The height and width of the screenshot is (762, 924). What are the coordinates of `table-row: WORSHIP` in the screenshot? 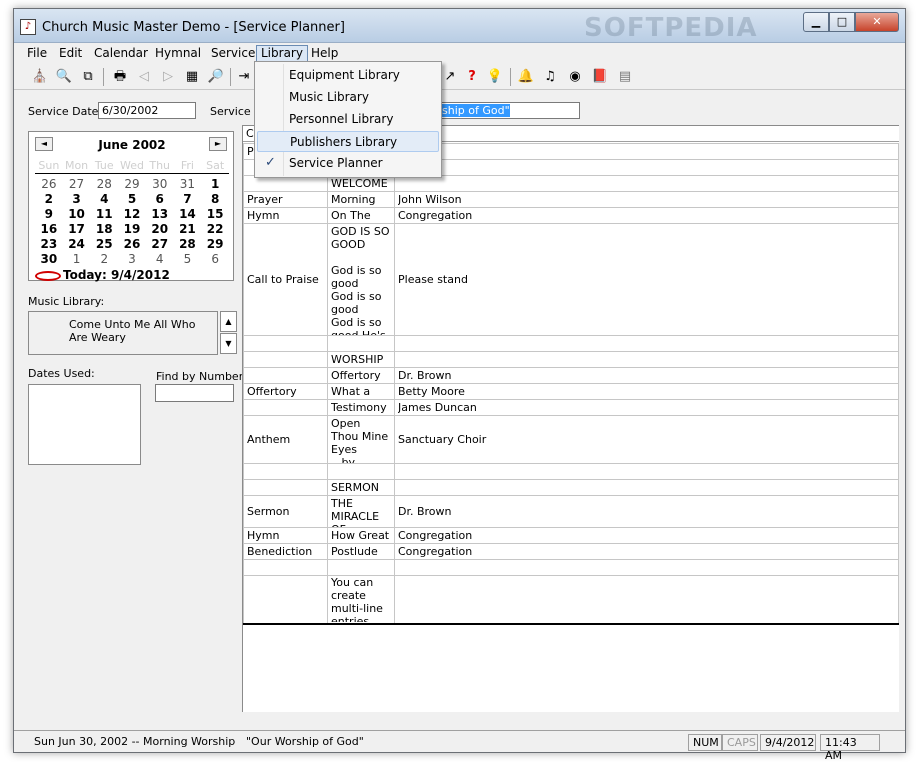 It's located at (571, 359).